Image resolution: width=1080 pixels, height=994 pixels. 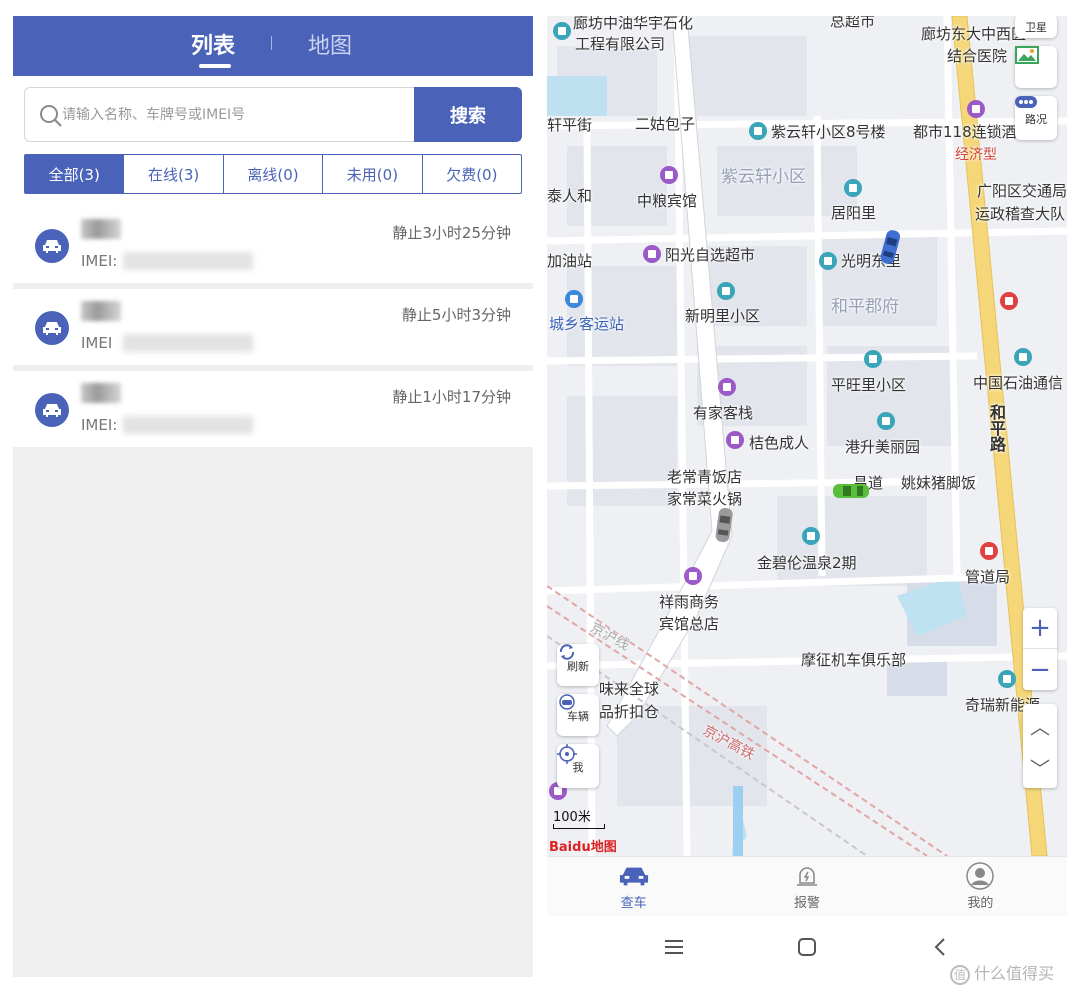 What do you see at coordinates (1009, 301) in the screenshot?
I see `poi-bank-icon` at bounding box center [1009, 301].